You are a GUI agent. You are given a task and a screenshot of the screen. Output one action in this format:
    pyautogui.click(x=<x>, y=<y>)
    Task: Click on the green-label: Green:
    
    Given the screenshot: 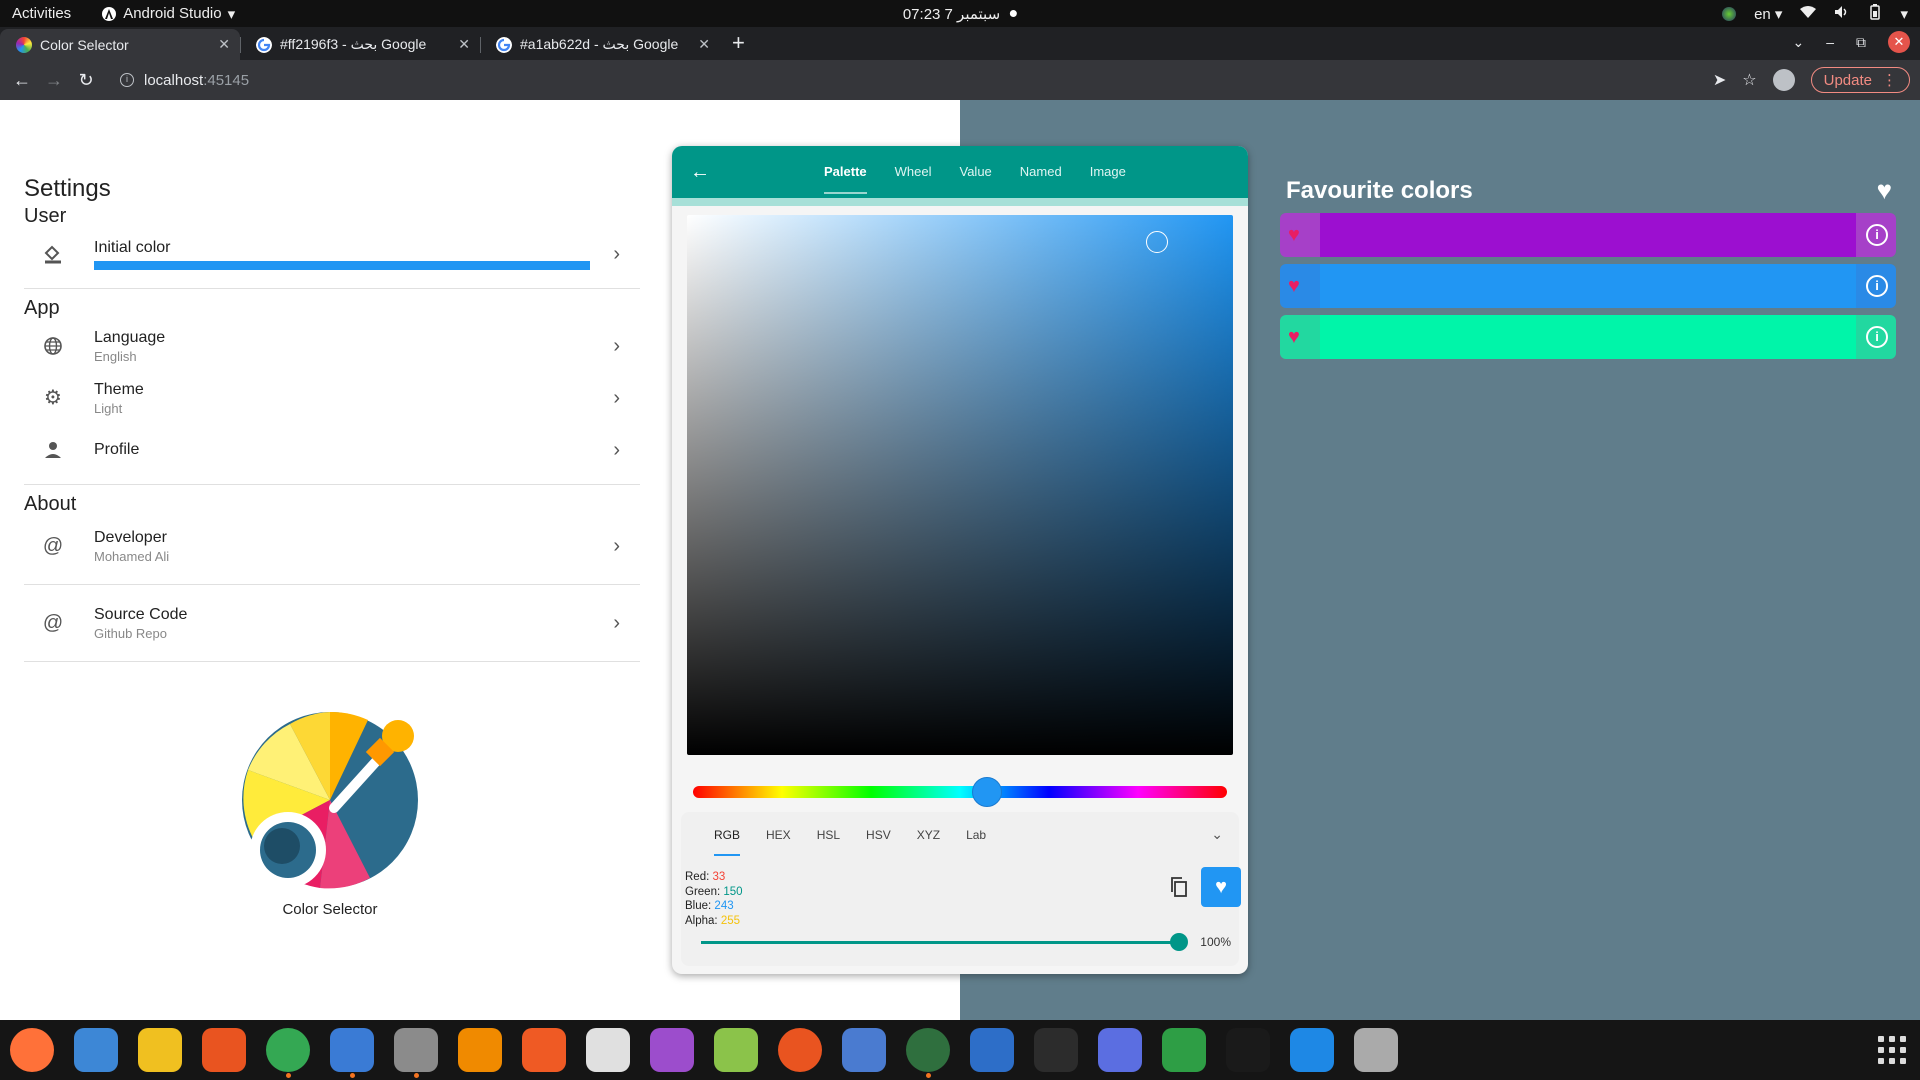 What is the action you would take?
    pyautogui.click(x=703, y=891)
    